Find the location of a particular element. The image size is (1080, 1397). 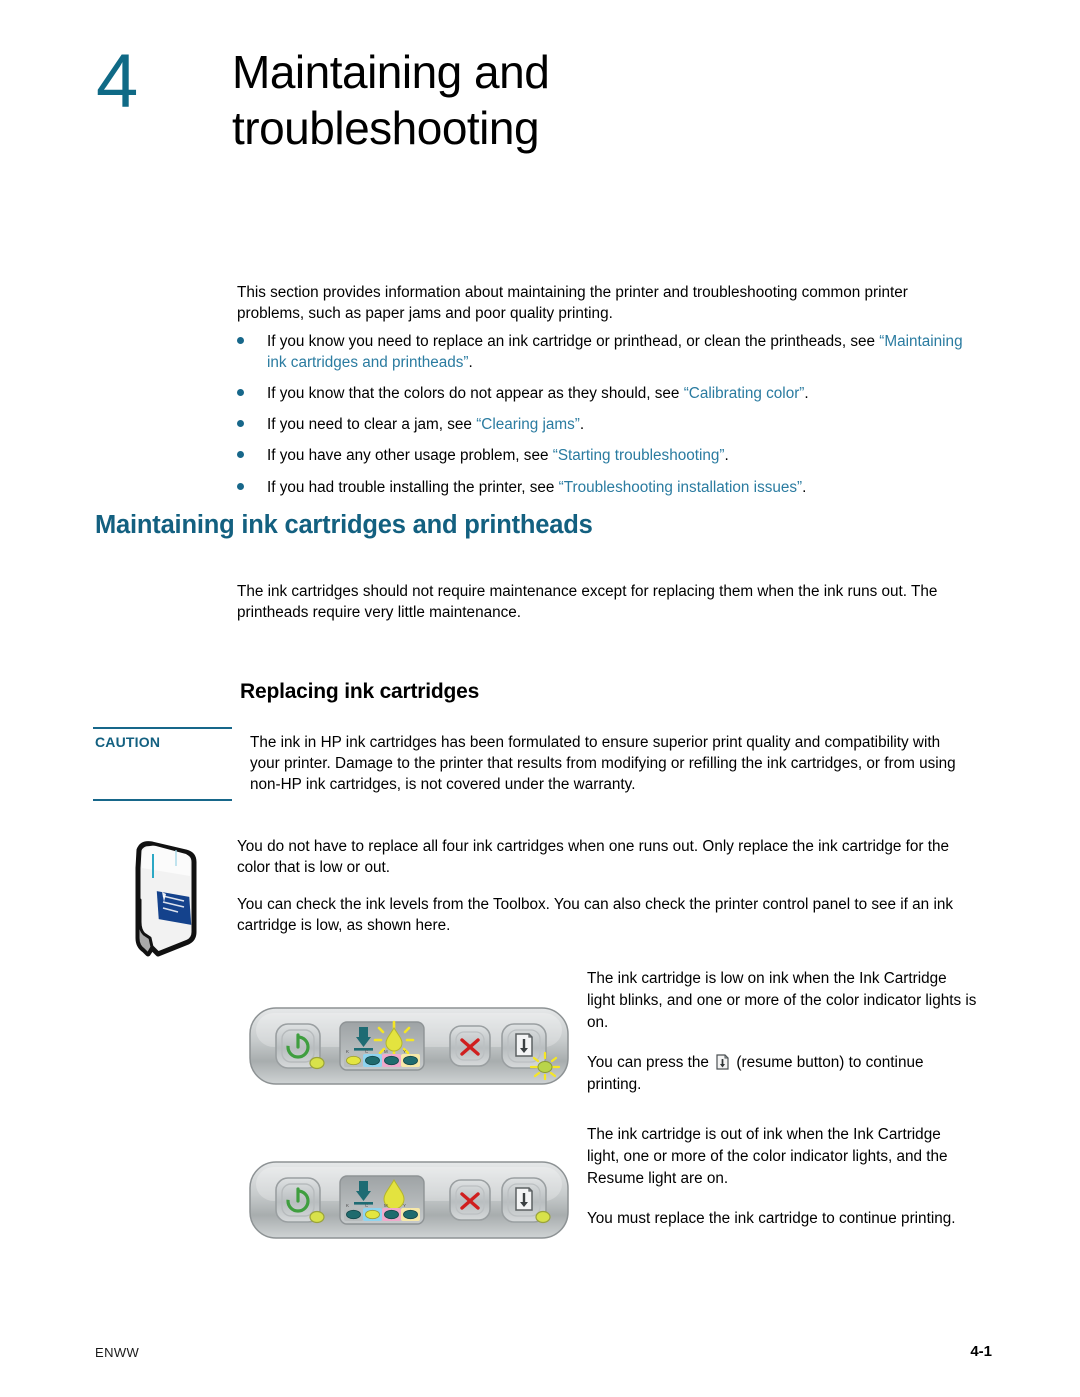

cross-reference-link: “Calibrating color” is located at coordinates (744, 393).